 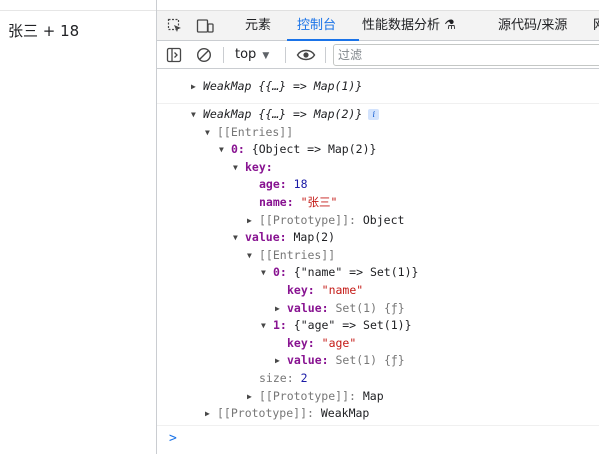 I want to click on name-value: "张三", so click(x=319, y=202).